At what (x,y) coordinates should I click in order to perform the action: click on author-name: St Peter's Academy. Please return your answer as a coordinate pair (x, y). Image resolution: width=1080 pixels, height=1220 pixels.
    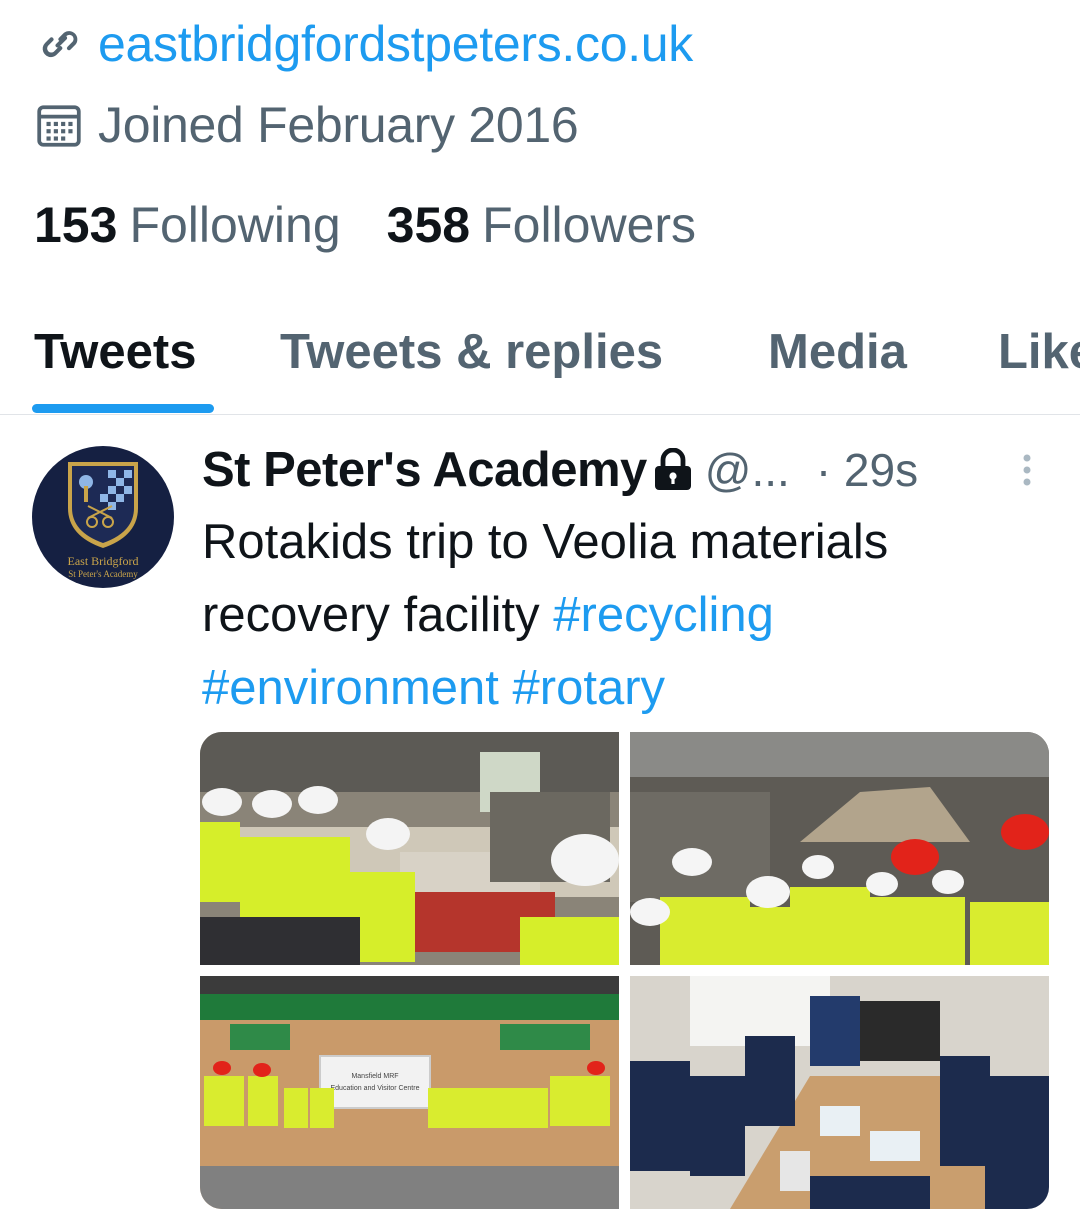
    Looking at the image, I should click on (424, 470).